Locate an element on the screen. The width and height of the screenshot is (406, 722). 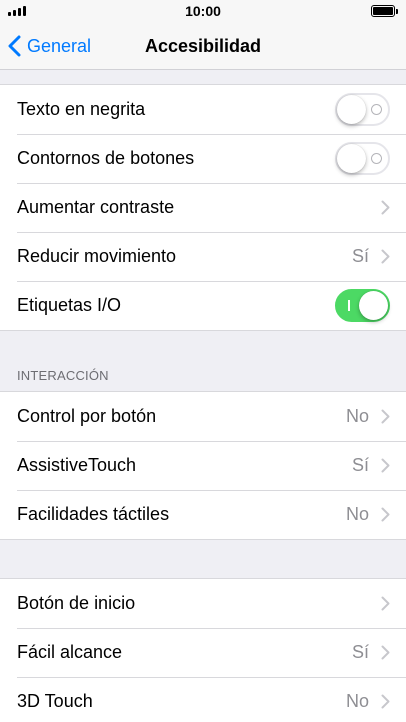
row-3d-touch: 3D Touch No is located at coordinates (203, 699).